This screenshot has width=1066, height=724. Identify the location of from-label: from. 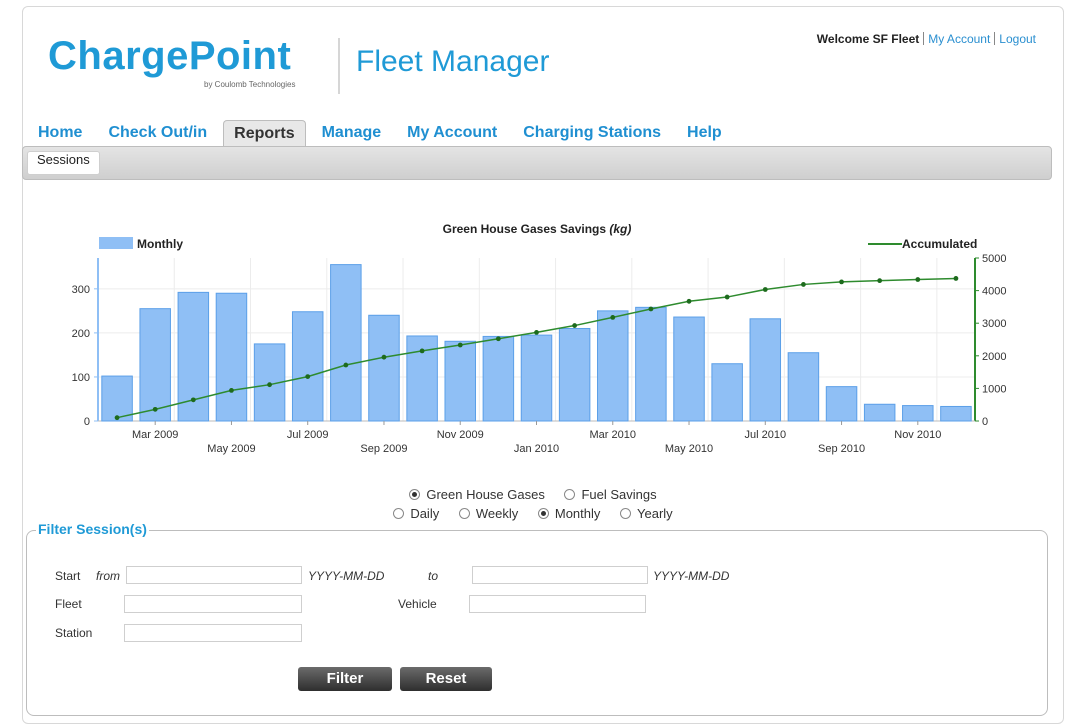
(108, 576).